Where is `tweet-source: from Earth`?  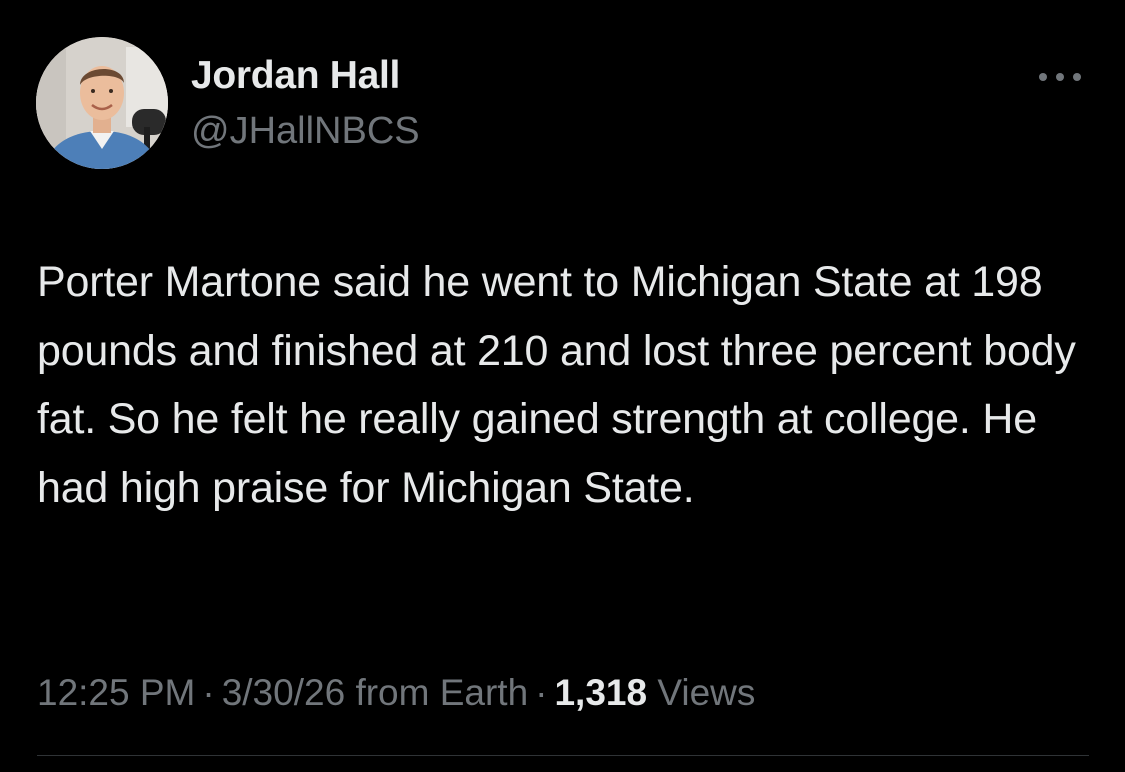 tweet-source: from Earth is located at coordinates (442, 692).